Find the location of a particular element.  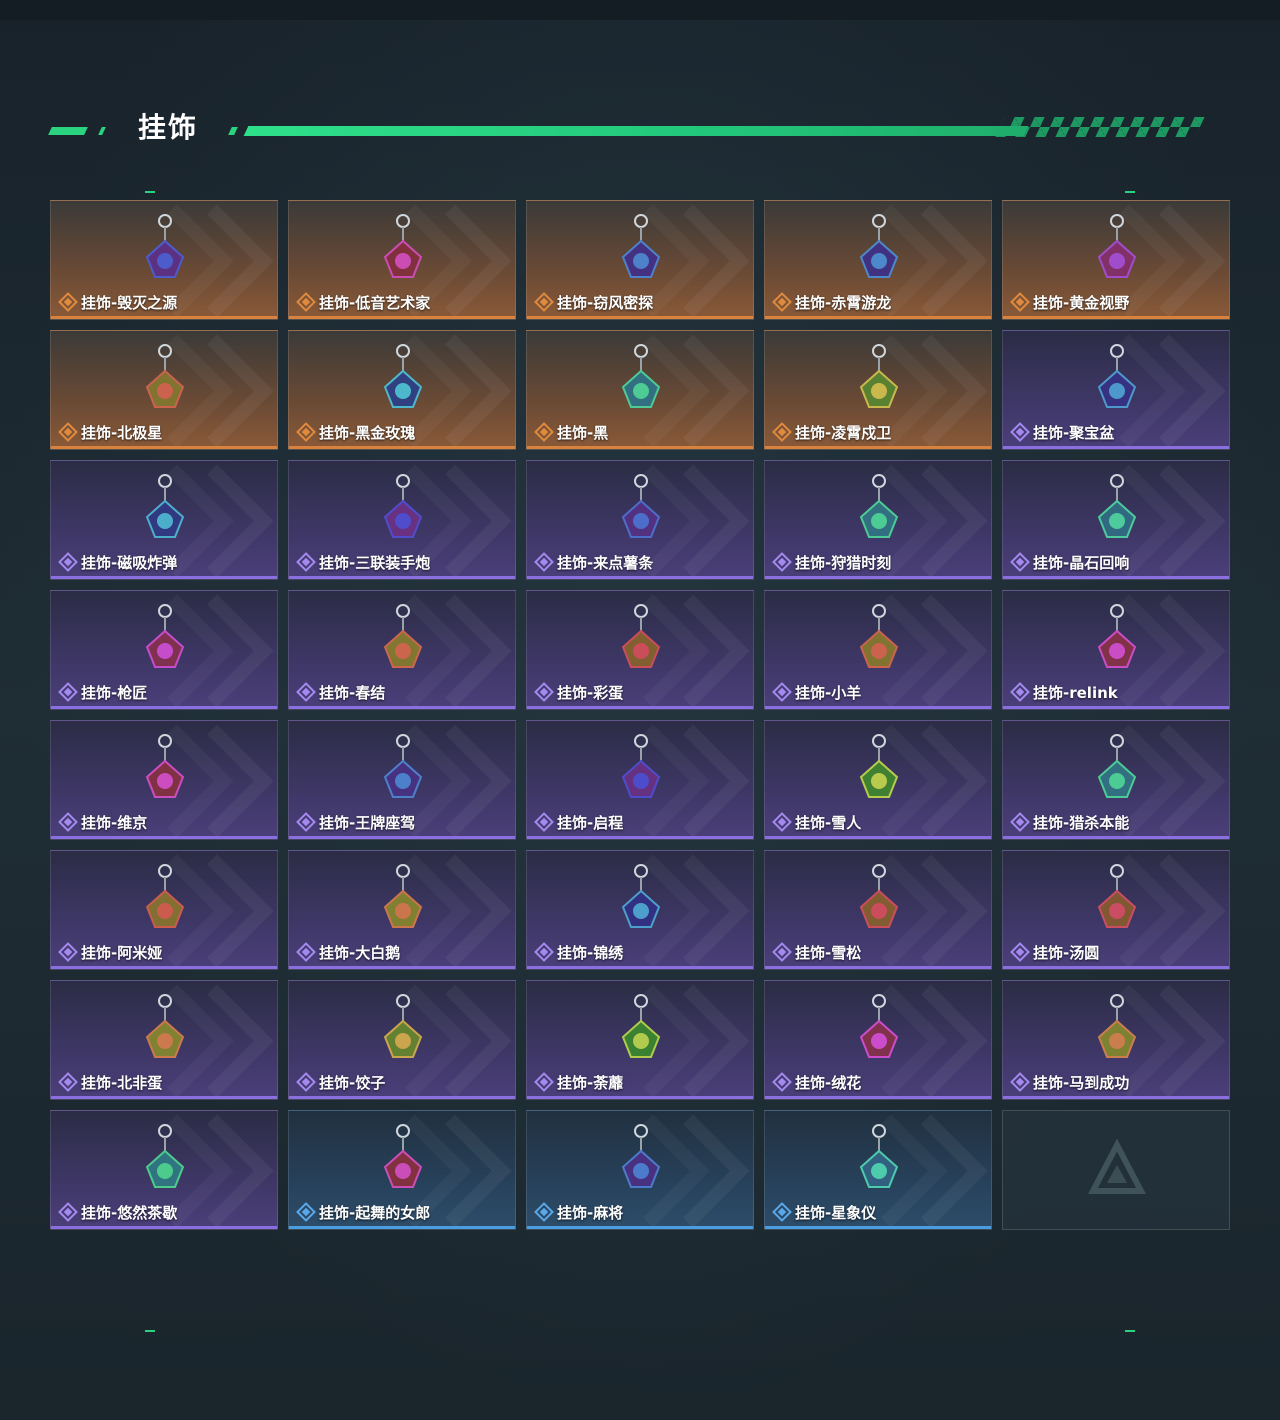

charm-card: 挂饰-毁灭之源 is located at coordinates (164, 260).